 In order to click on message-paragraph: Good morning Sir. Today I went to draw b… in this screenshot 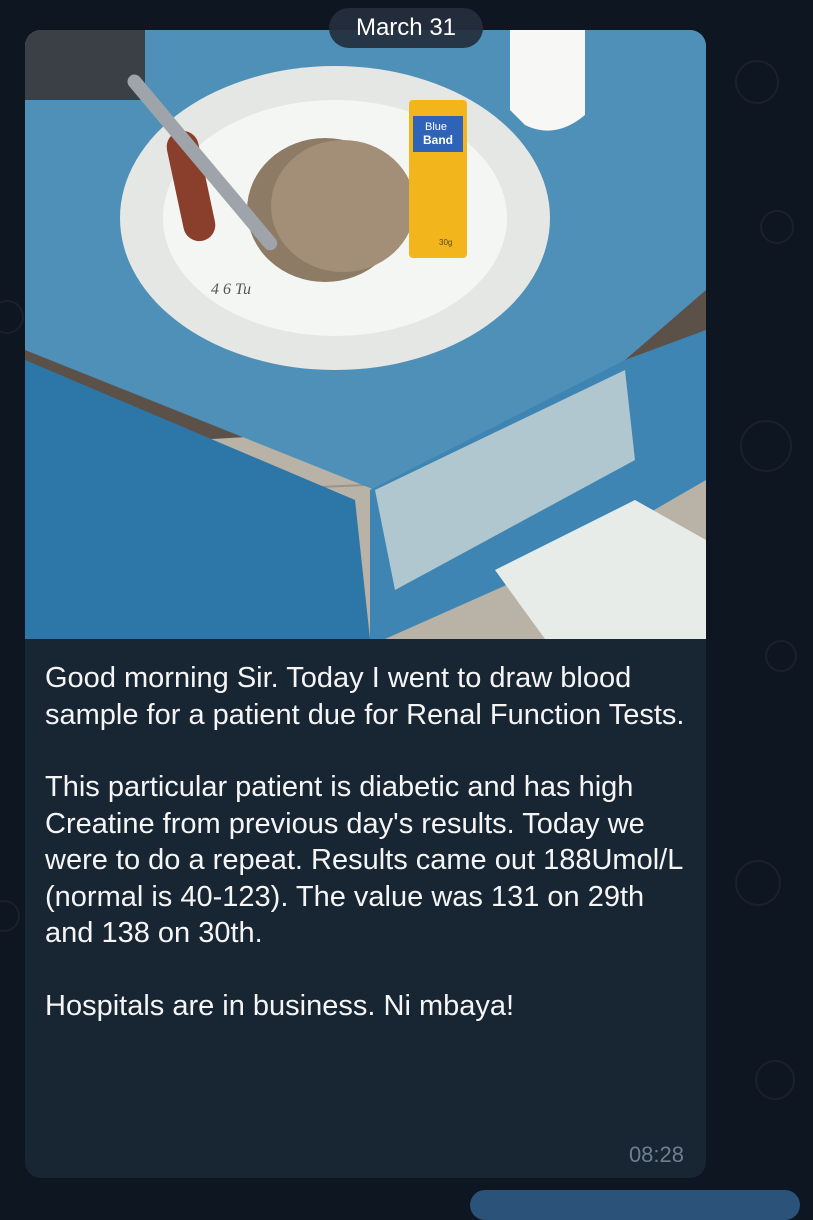, I will do `click(365, 696)`.